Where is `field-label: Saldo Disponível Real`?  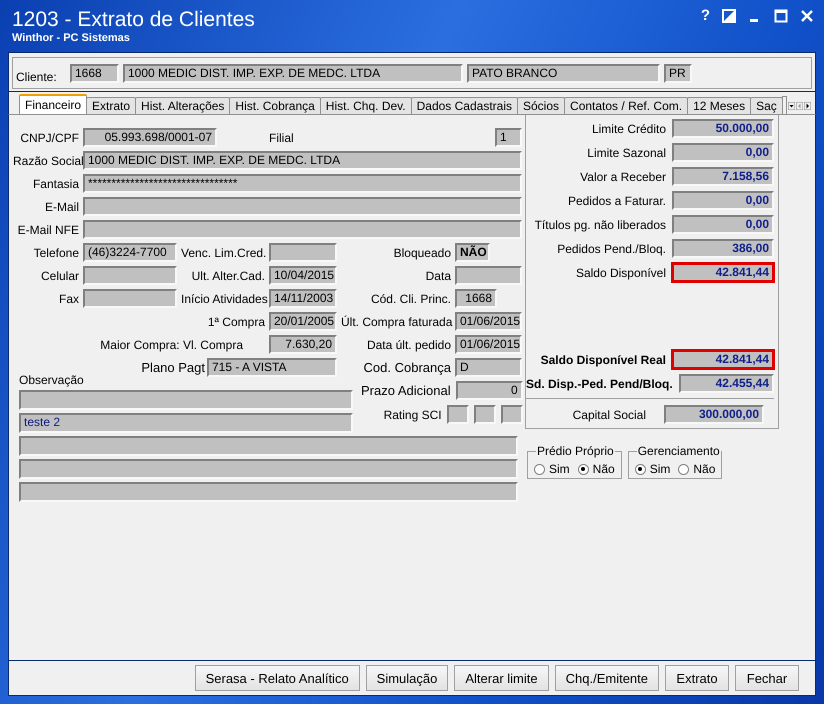 field-label: Saldo Disponível Real is located at coordinates (603, 359).